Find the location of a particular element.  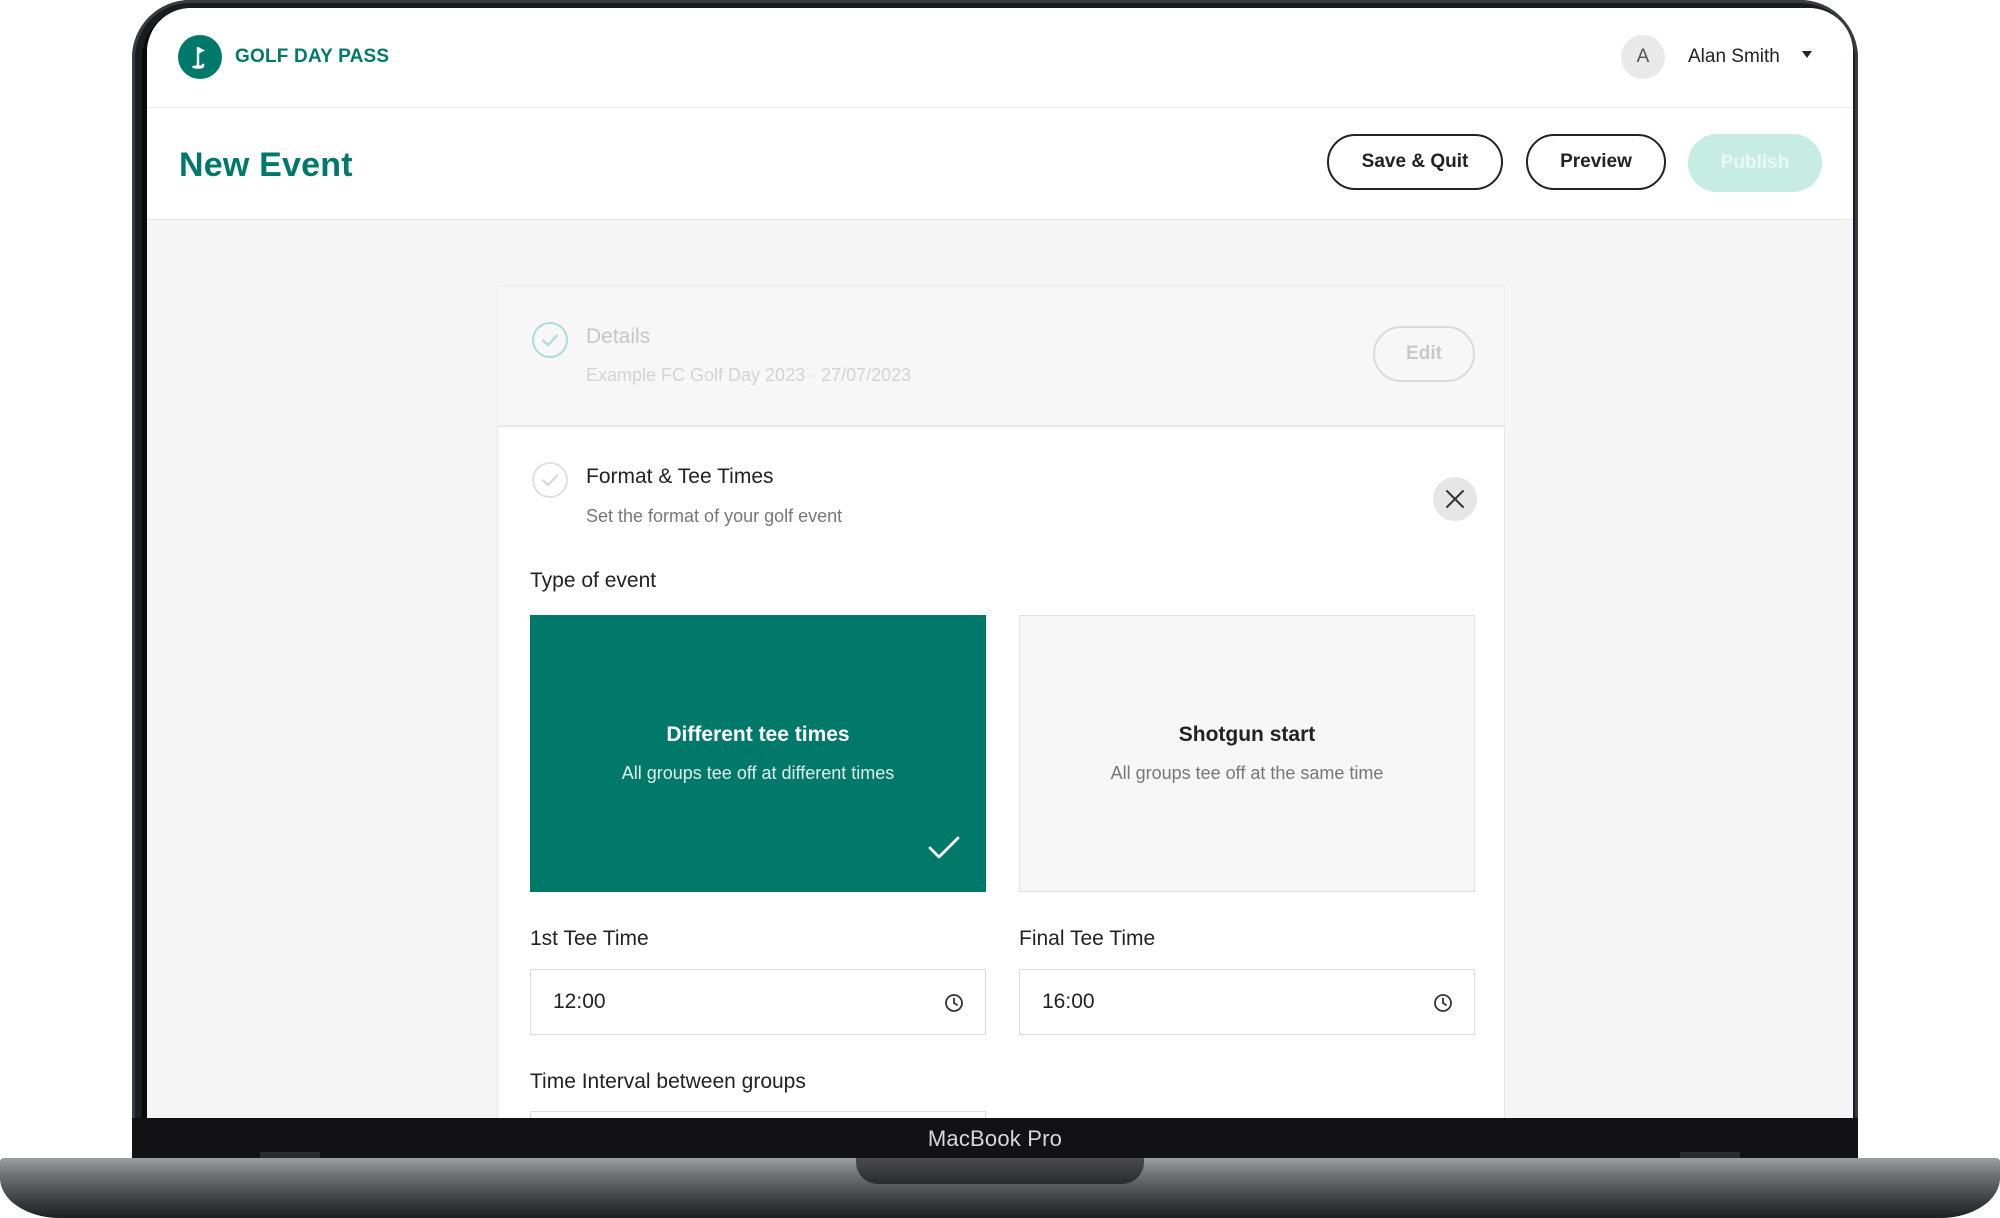

laptop-chin: MacBook Pro is located at coordinates (995, 1139).